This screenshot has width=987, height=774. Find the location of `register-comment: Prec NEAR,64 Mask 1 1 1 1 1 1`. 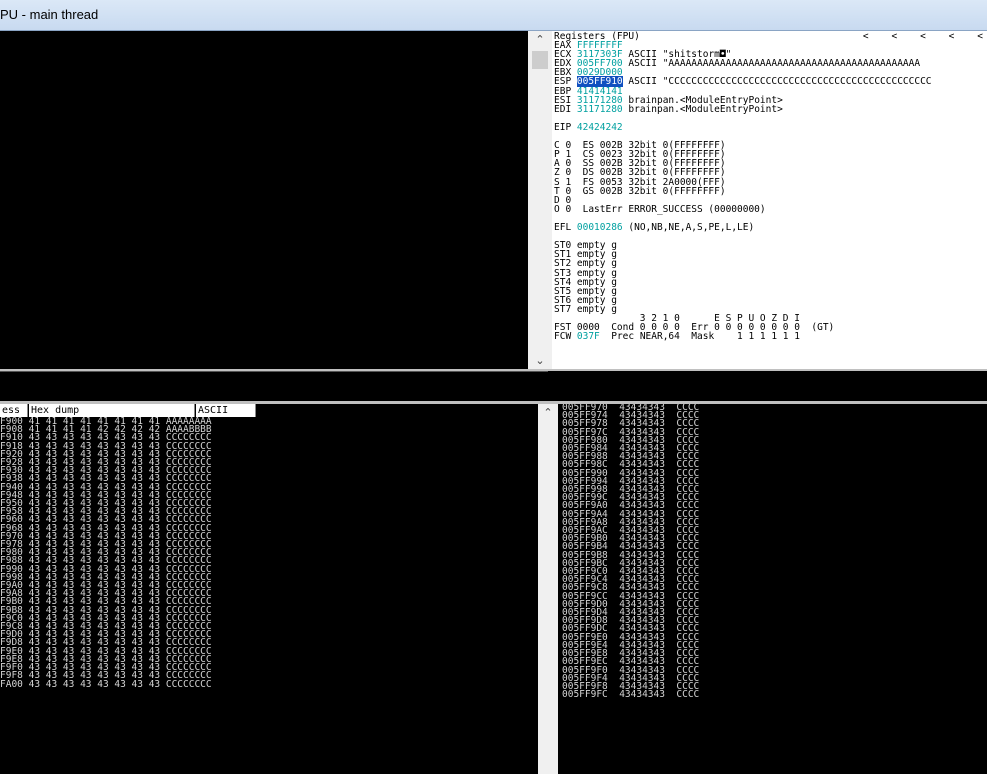

register-comment: Prec NEAR,64 Mask 1 1 1 1 1 1 is located at coordinates (699, 337).